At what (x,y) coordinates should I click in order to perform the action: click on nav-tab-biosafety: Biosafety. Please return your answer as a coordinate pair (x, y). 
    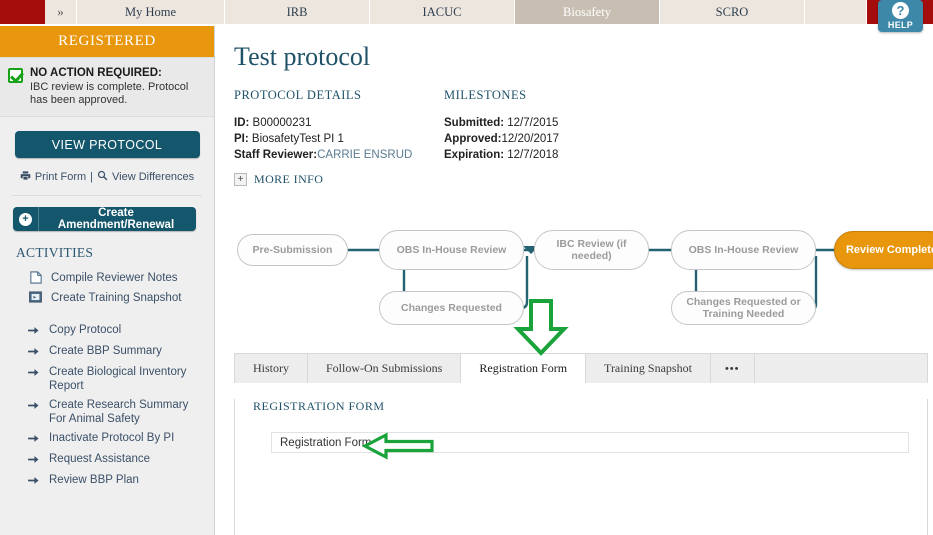
    Looking at the image, I should click on (587, 12).